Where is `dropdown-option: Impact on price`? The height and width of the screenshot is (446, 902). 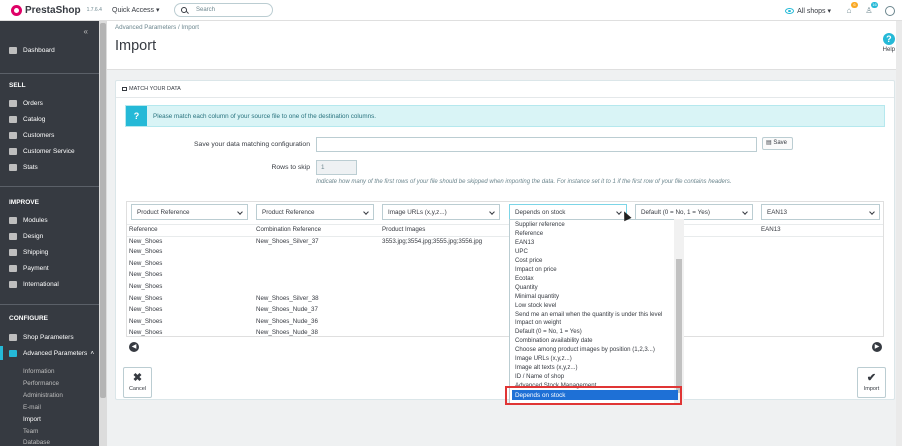 dropdown-option: Impact on price is located at coordinates (536, 269).